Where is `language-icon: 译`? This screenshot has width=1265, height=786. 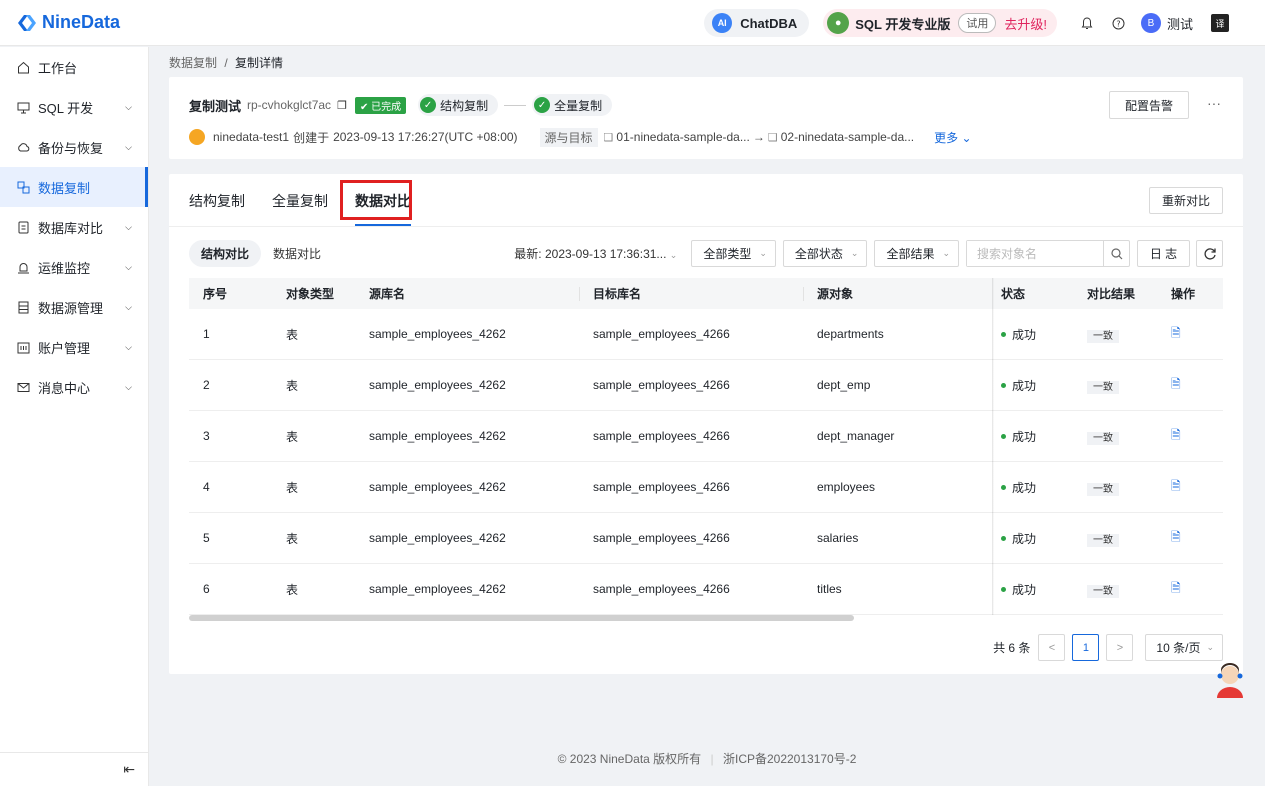 language-icon: 译 is located at coordinates (1220, 23).